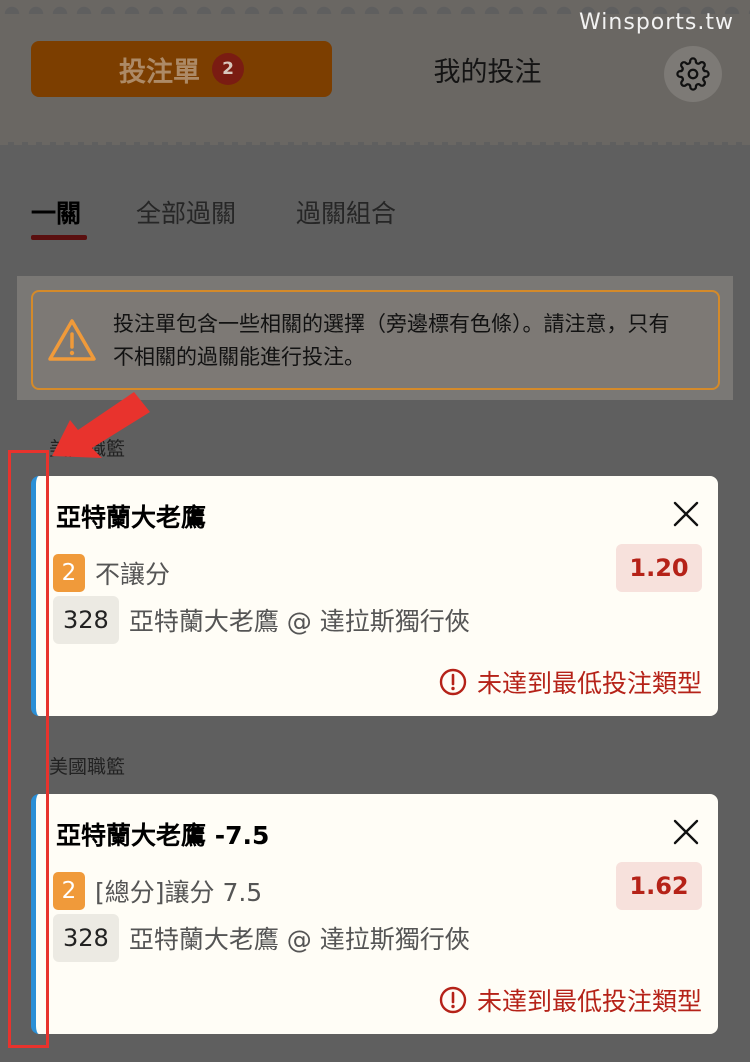 The height and width of the screenshot is (1062, 750). Describe the element at coordinates (56, 212) in the screenshot. I see `tab-single: 一關` at that location.